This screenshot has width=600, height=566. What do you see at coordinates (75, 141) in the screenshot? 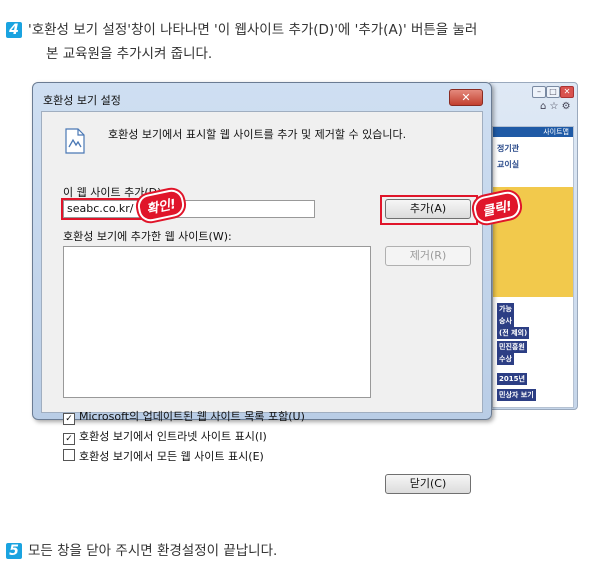
I see `webpage-icon` at bounding box center [75, 141].